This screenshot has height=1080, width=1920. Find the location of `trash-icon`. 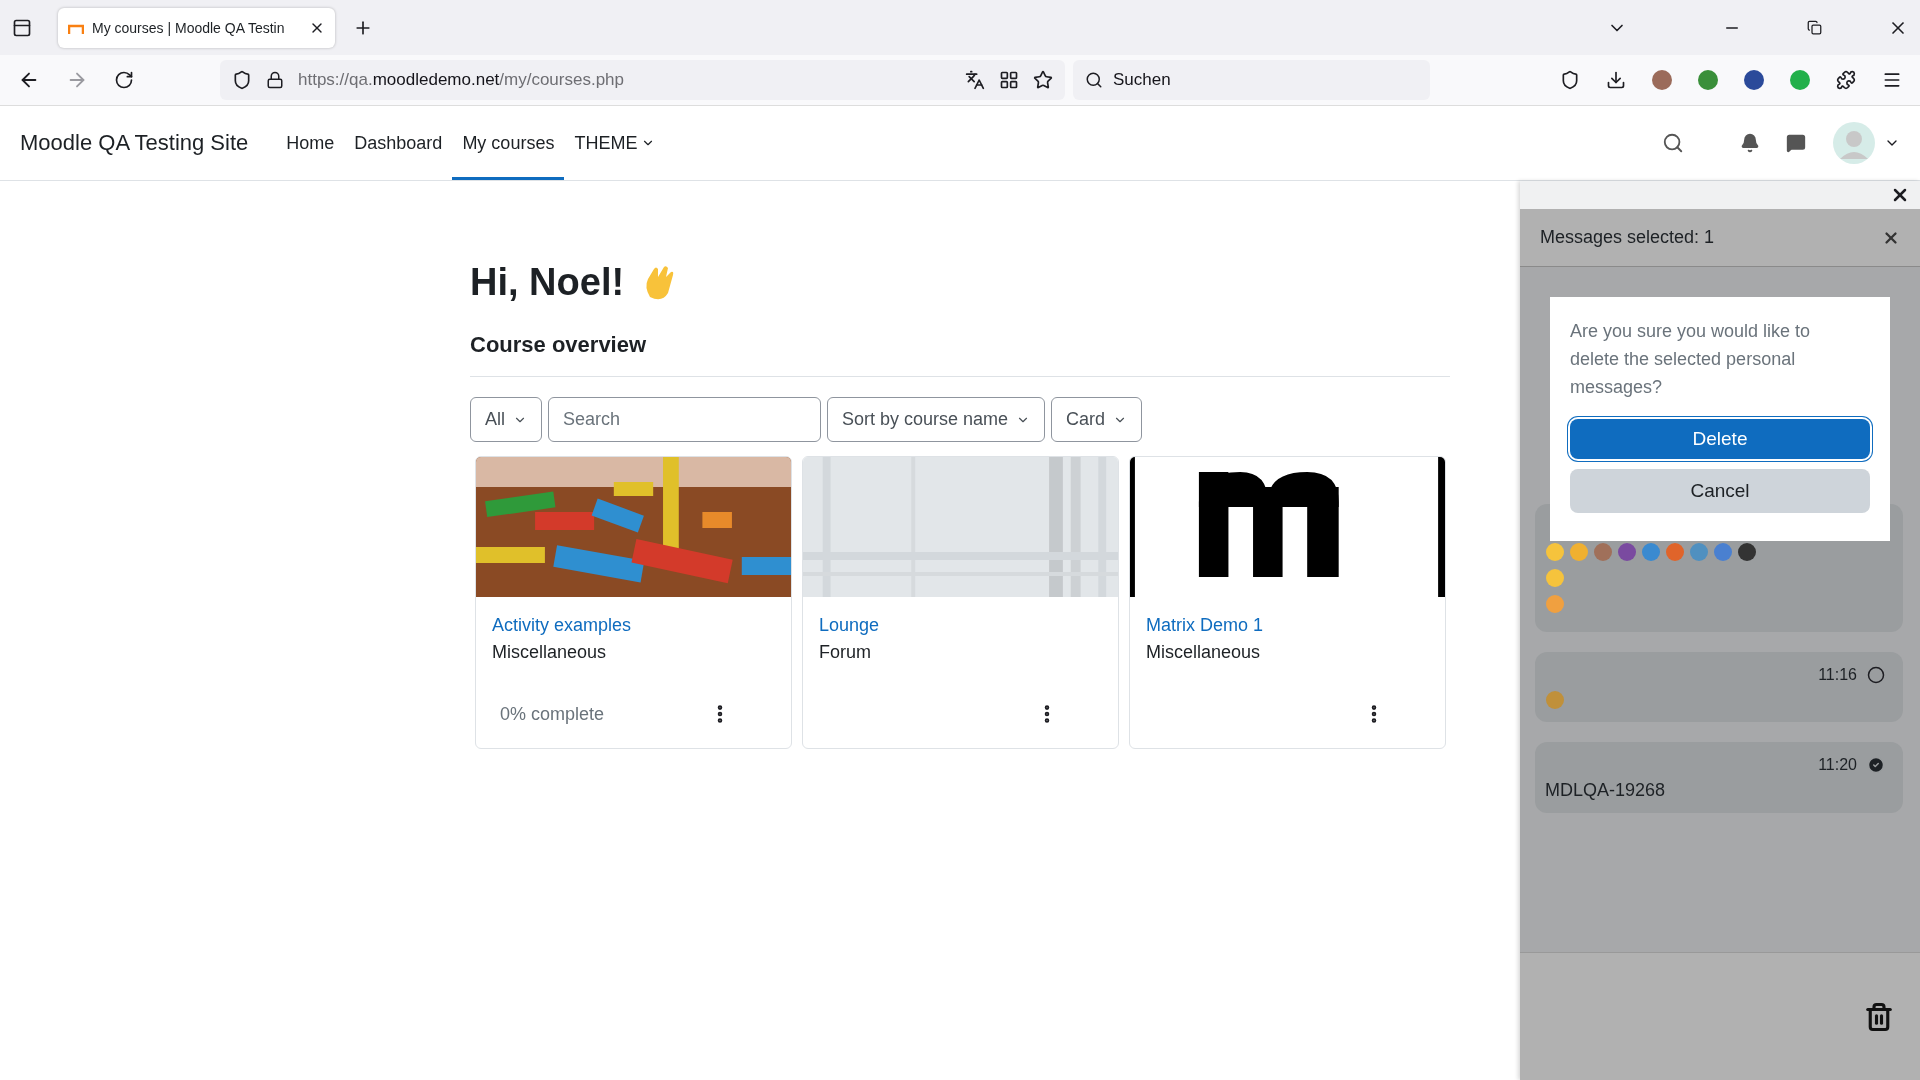

trash-icon is located at coordinates (1879, 1016).